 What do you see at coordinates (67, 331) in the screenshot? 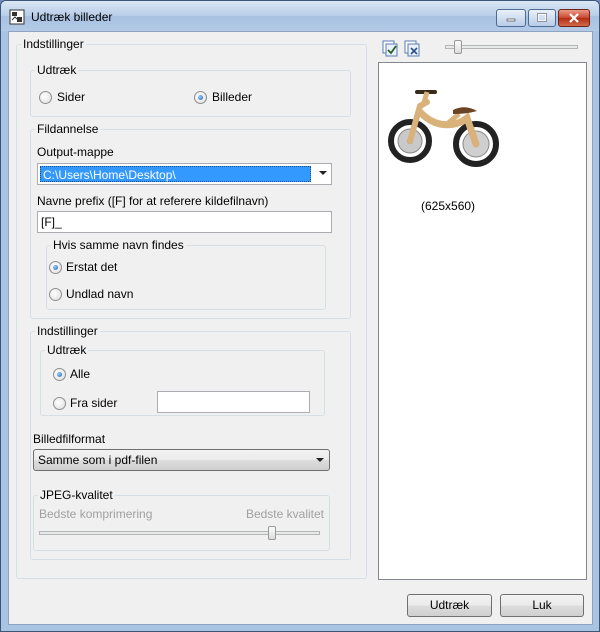
I see `options-legend: Indstillinger` at bounding box center [67, 331].